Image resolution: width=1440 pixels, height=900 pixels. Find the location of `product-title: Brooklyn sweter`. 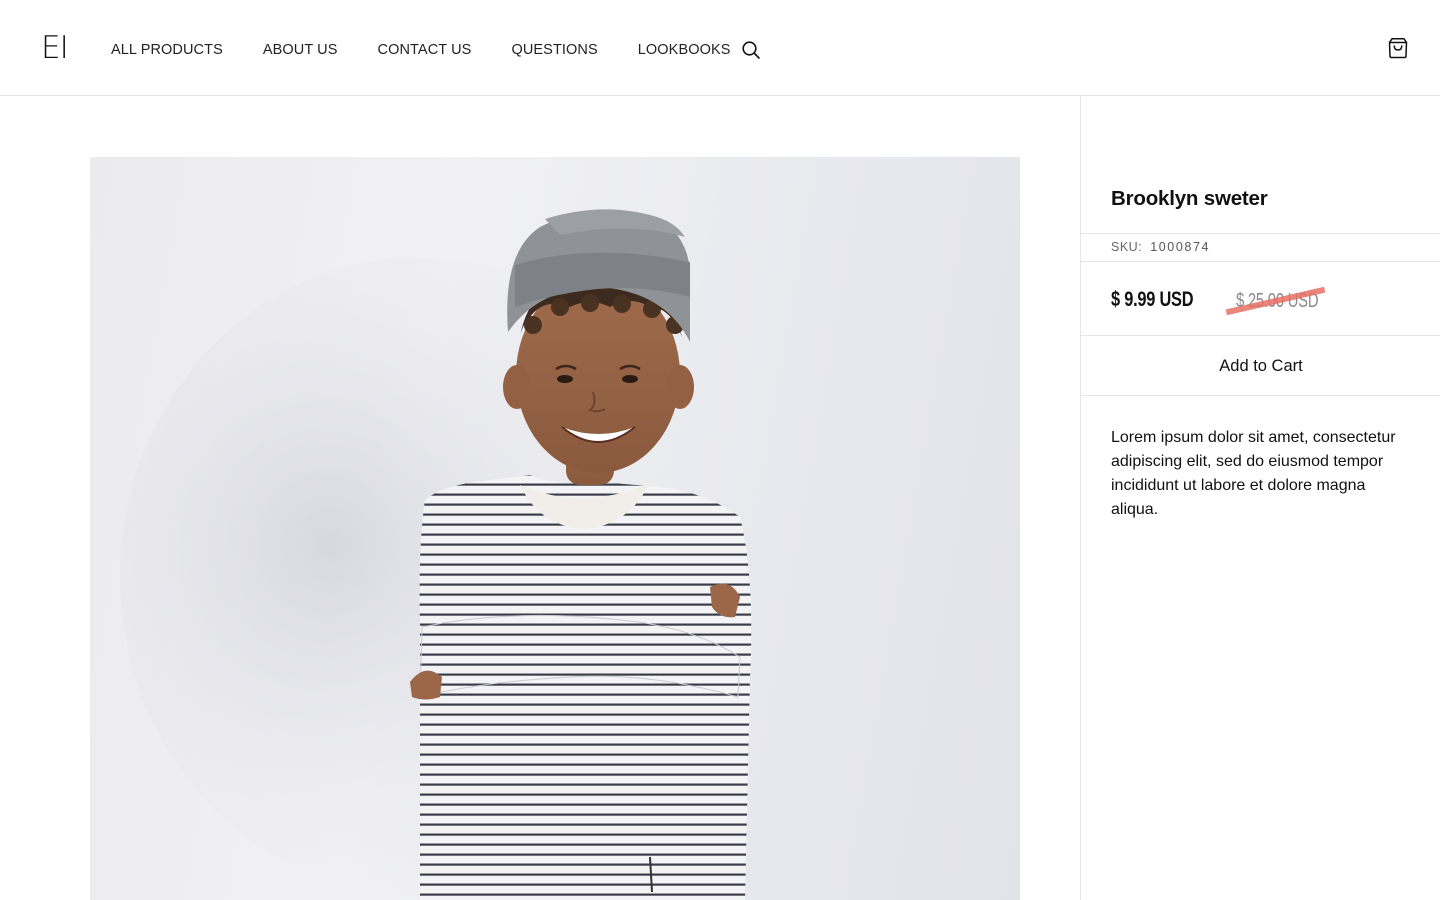

product-title: Brooklyn sweter is located at coordinates (1189, 198).